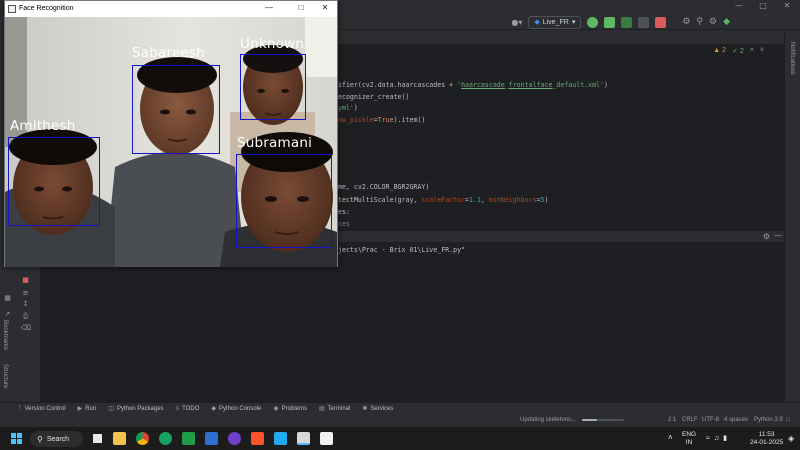 This screenshot has height=450, width=800. I want to click on ide-toolbar: ●▾ ◆ Live_FR ▾ ⚙ ⚲ ⚙ ◆, so click(620, 22).